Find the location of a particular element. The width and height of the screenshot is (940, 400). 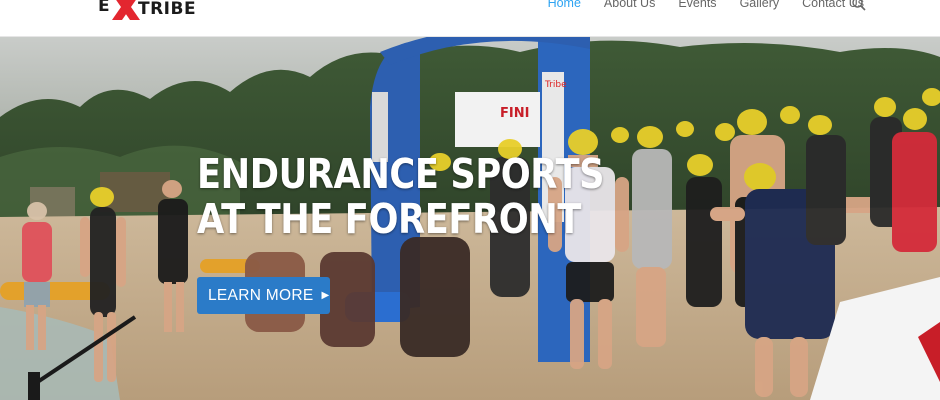

nav-item-events: Events is located at coordinates (697, 5).